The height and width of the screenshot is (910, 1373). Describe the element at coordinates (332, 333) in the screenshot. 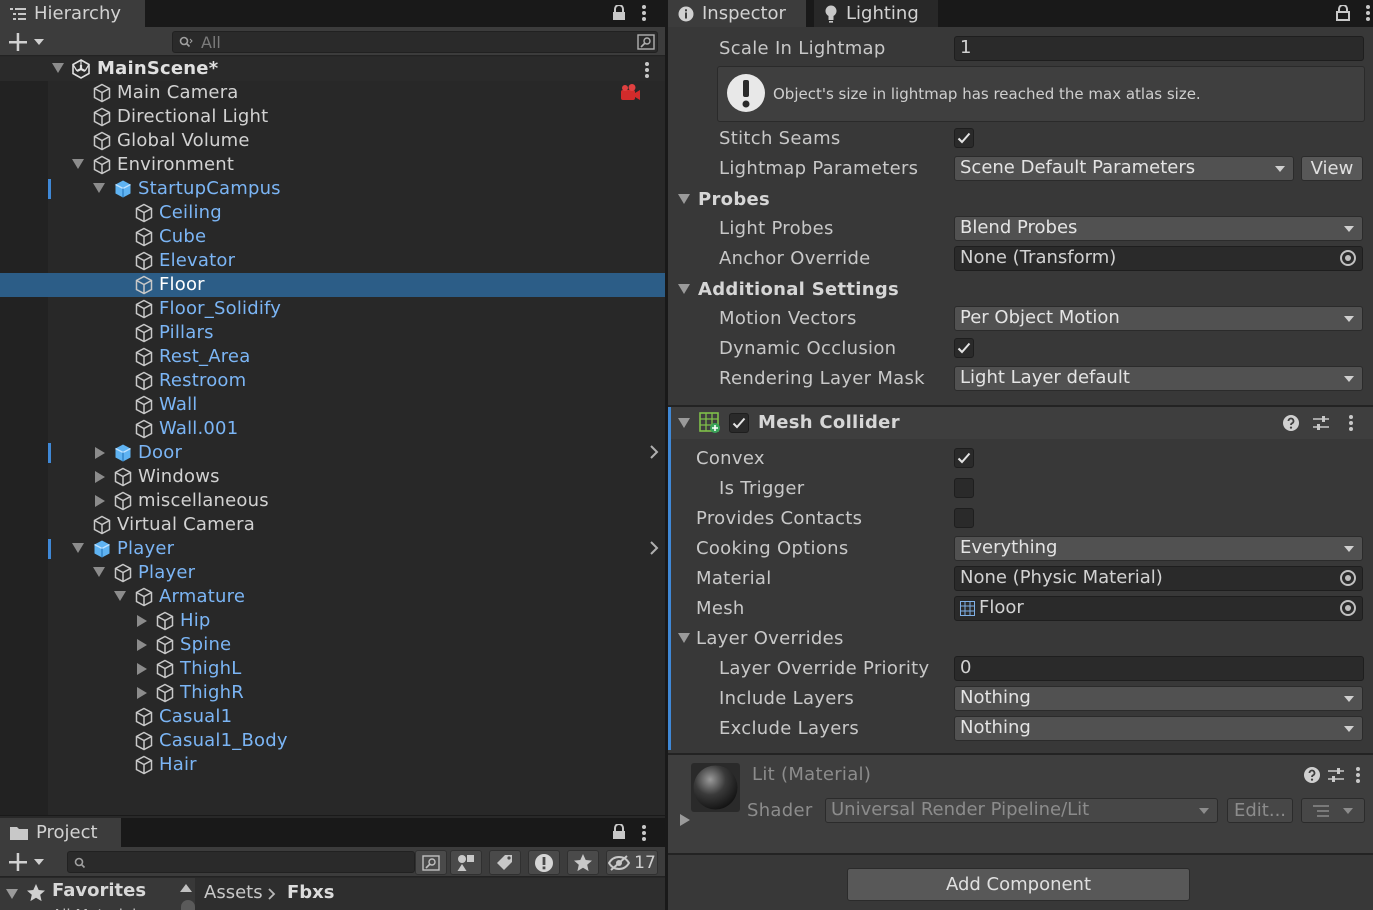

I see `hierarchy-item: Pillars` at that location.